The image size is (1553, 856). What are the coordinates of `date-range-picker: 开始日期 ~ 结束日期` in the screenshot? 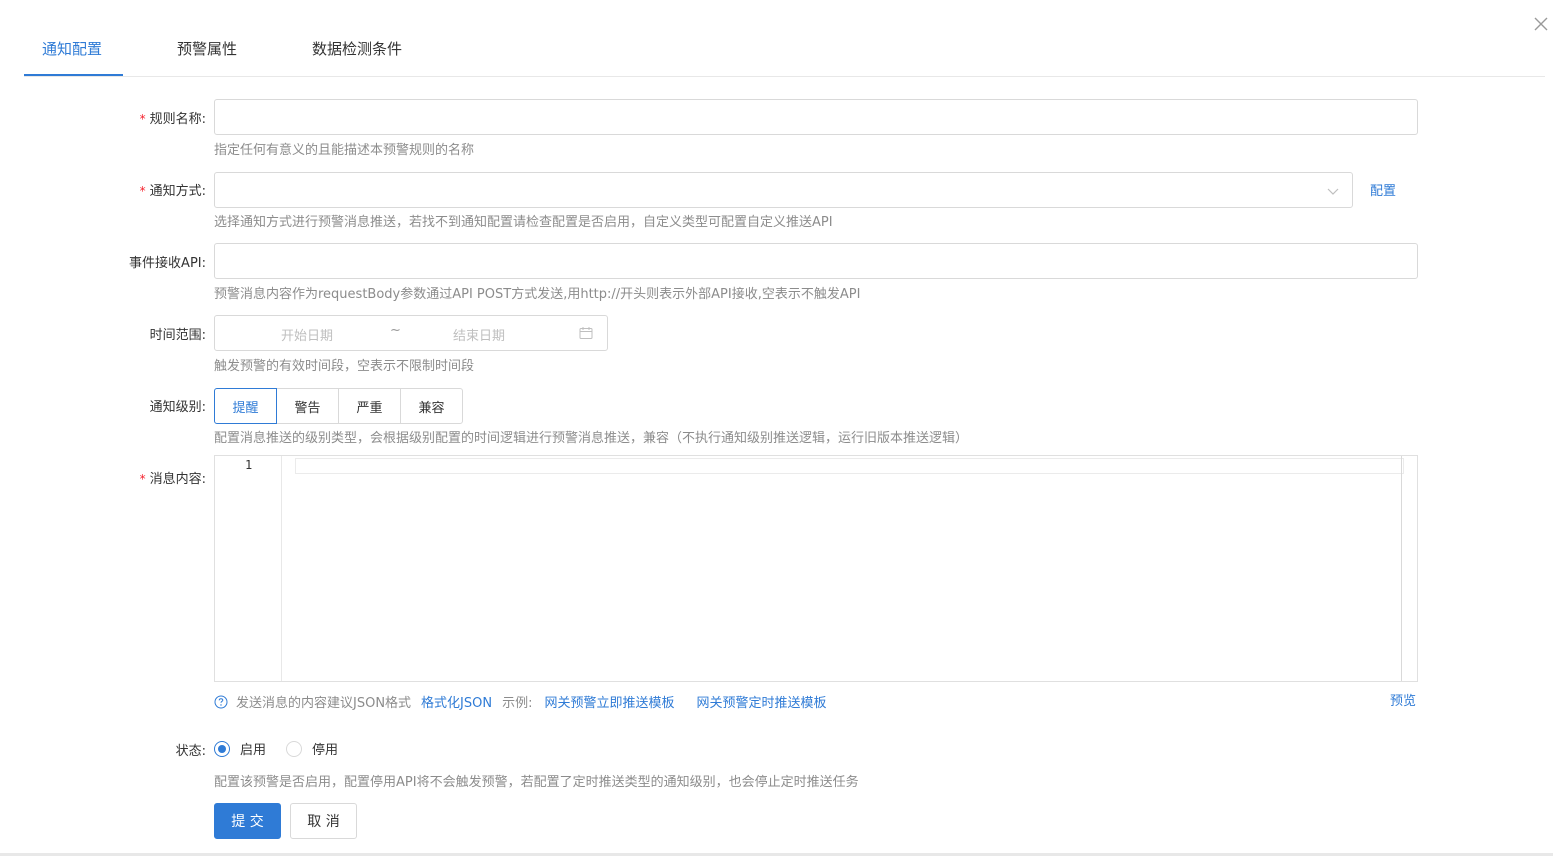 It's located at (411, 333).